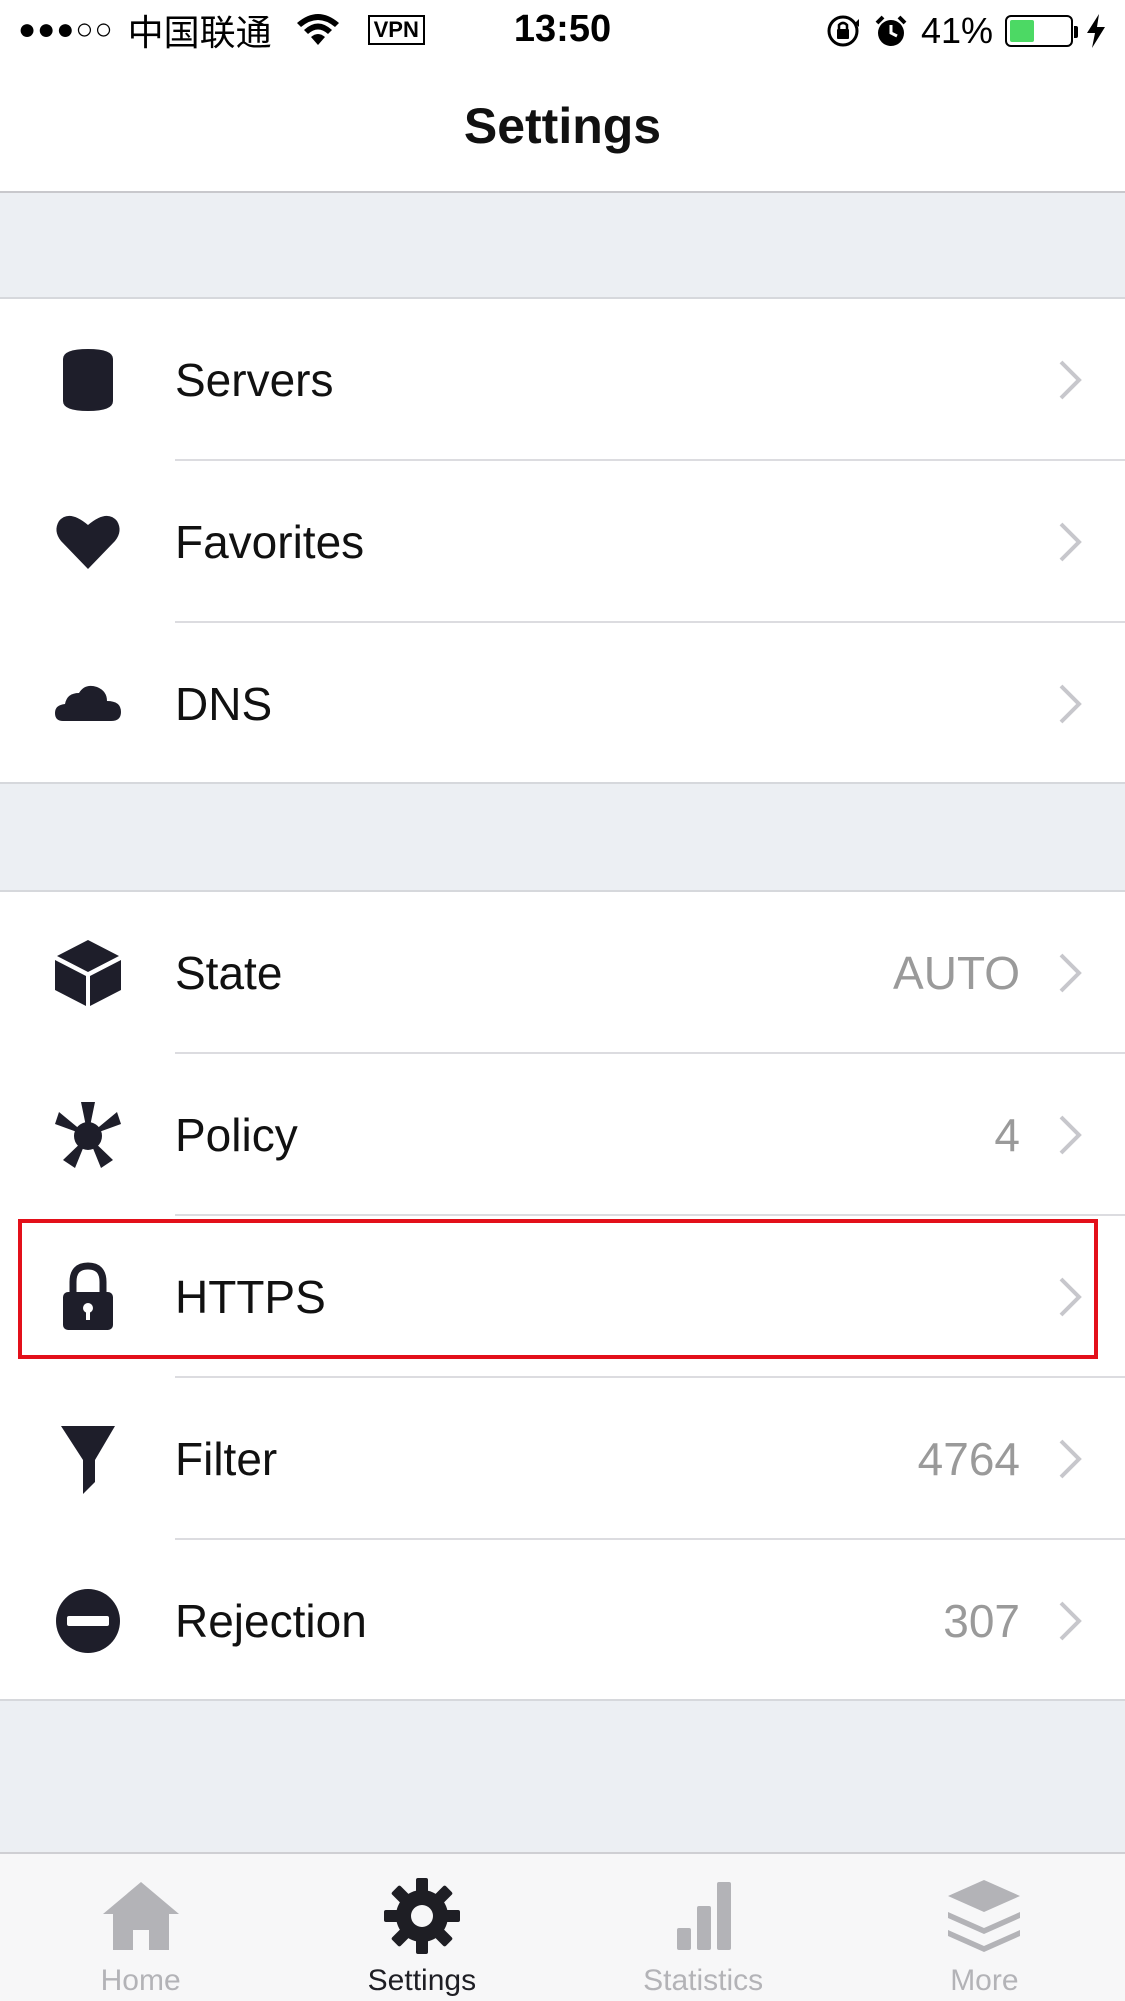 The image size is (1125, 2001). Describe the element at coordinates (88, 973) in the screenshot. I see `cube-icon` at that location.